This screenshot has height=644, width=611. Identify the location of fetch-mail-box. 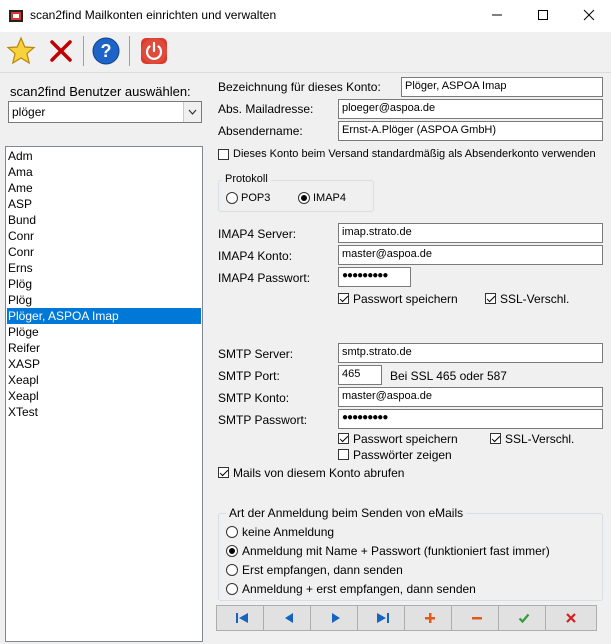
(223, 472).